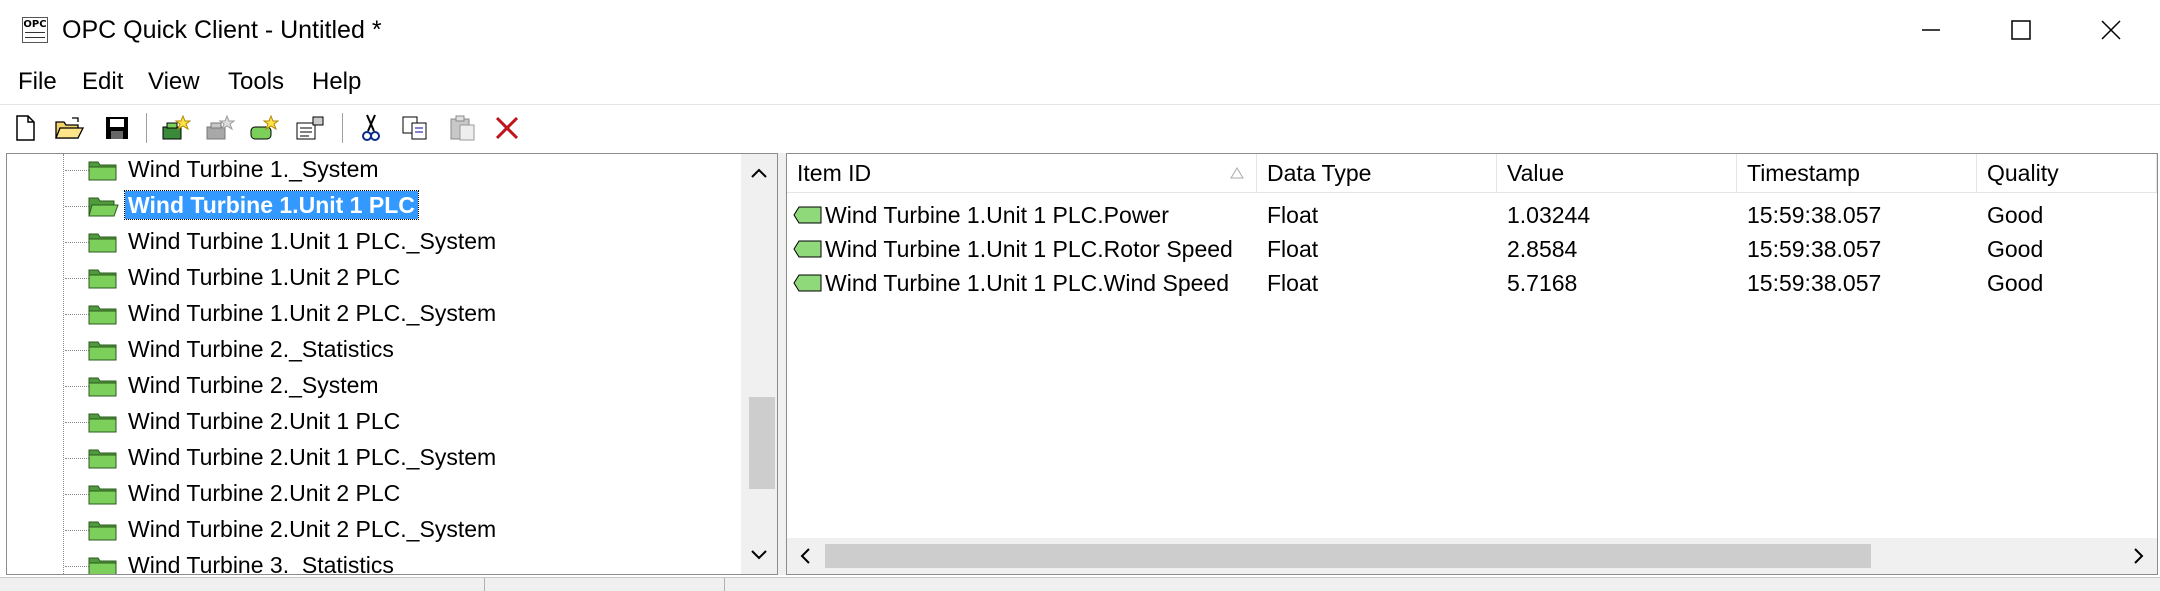  I want to click on menu-tools: Tools, so click(256, 82).